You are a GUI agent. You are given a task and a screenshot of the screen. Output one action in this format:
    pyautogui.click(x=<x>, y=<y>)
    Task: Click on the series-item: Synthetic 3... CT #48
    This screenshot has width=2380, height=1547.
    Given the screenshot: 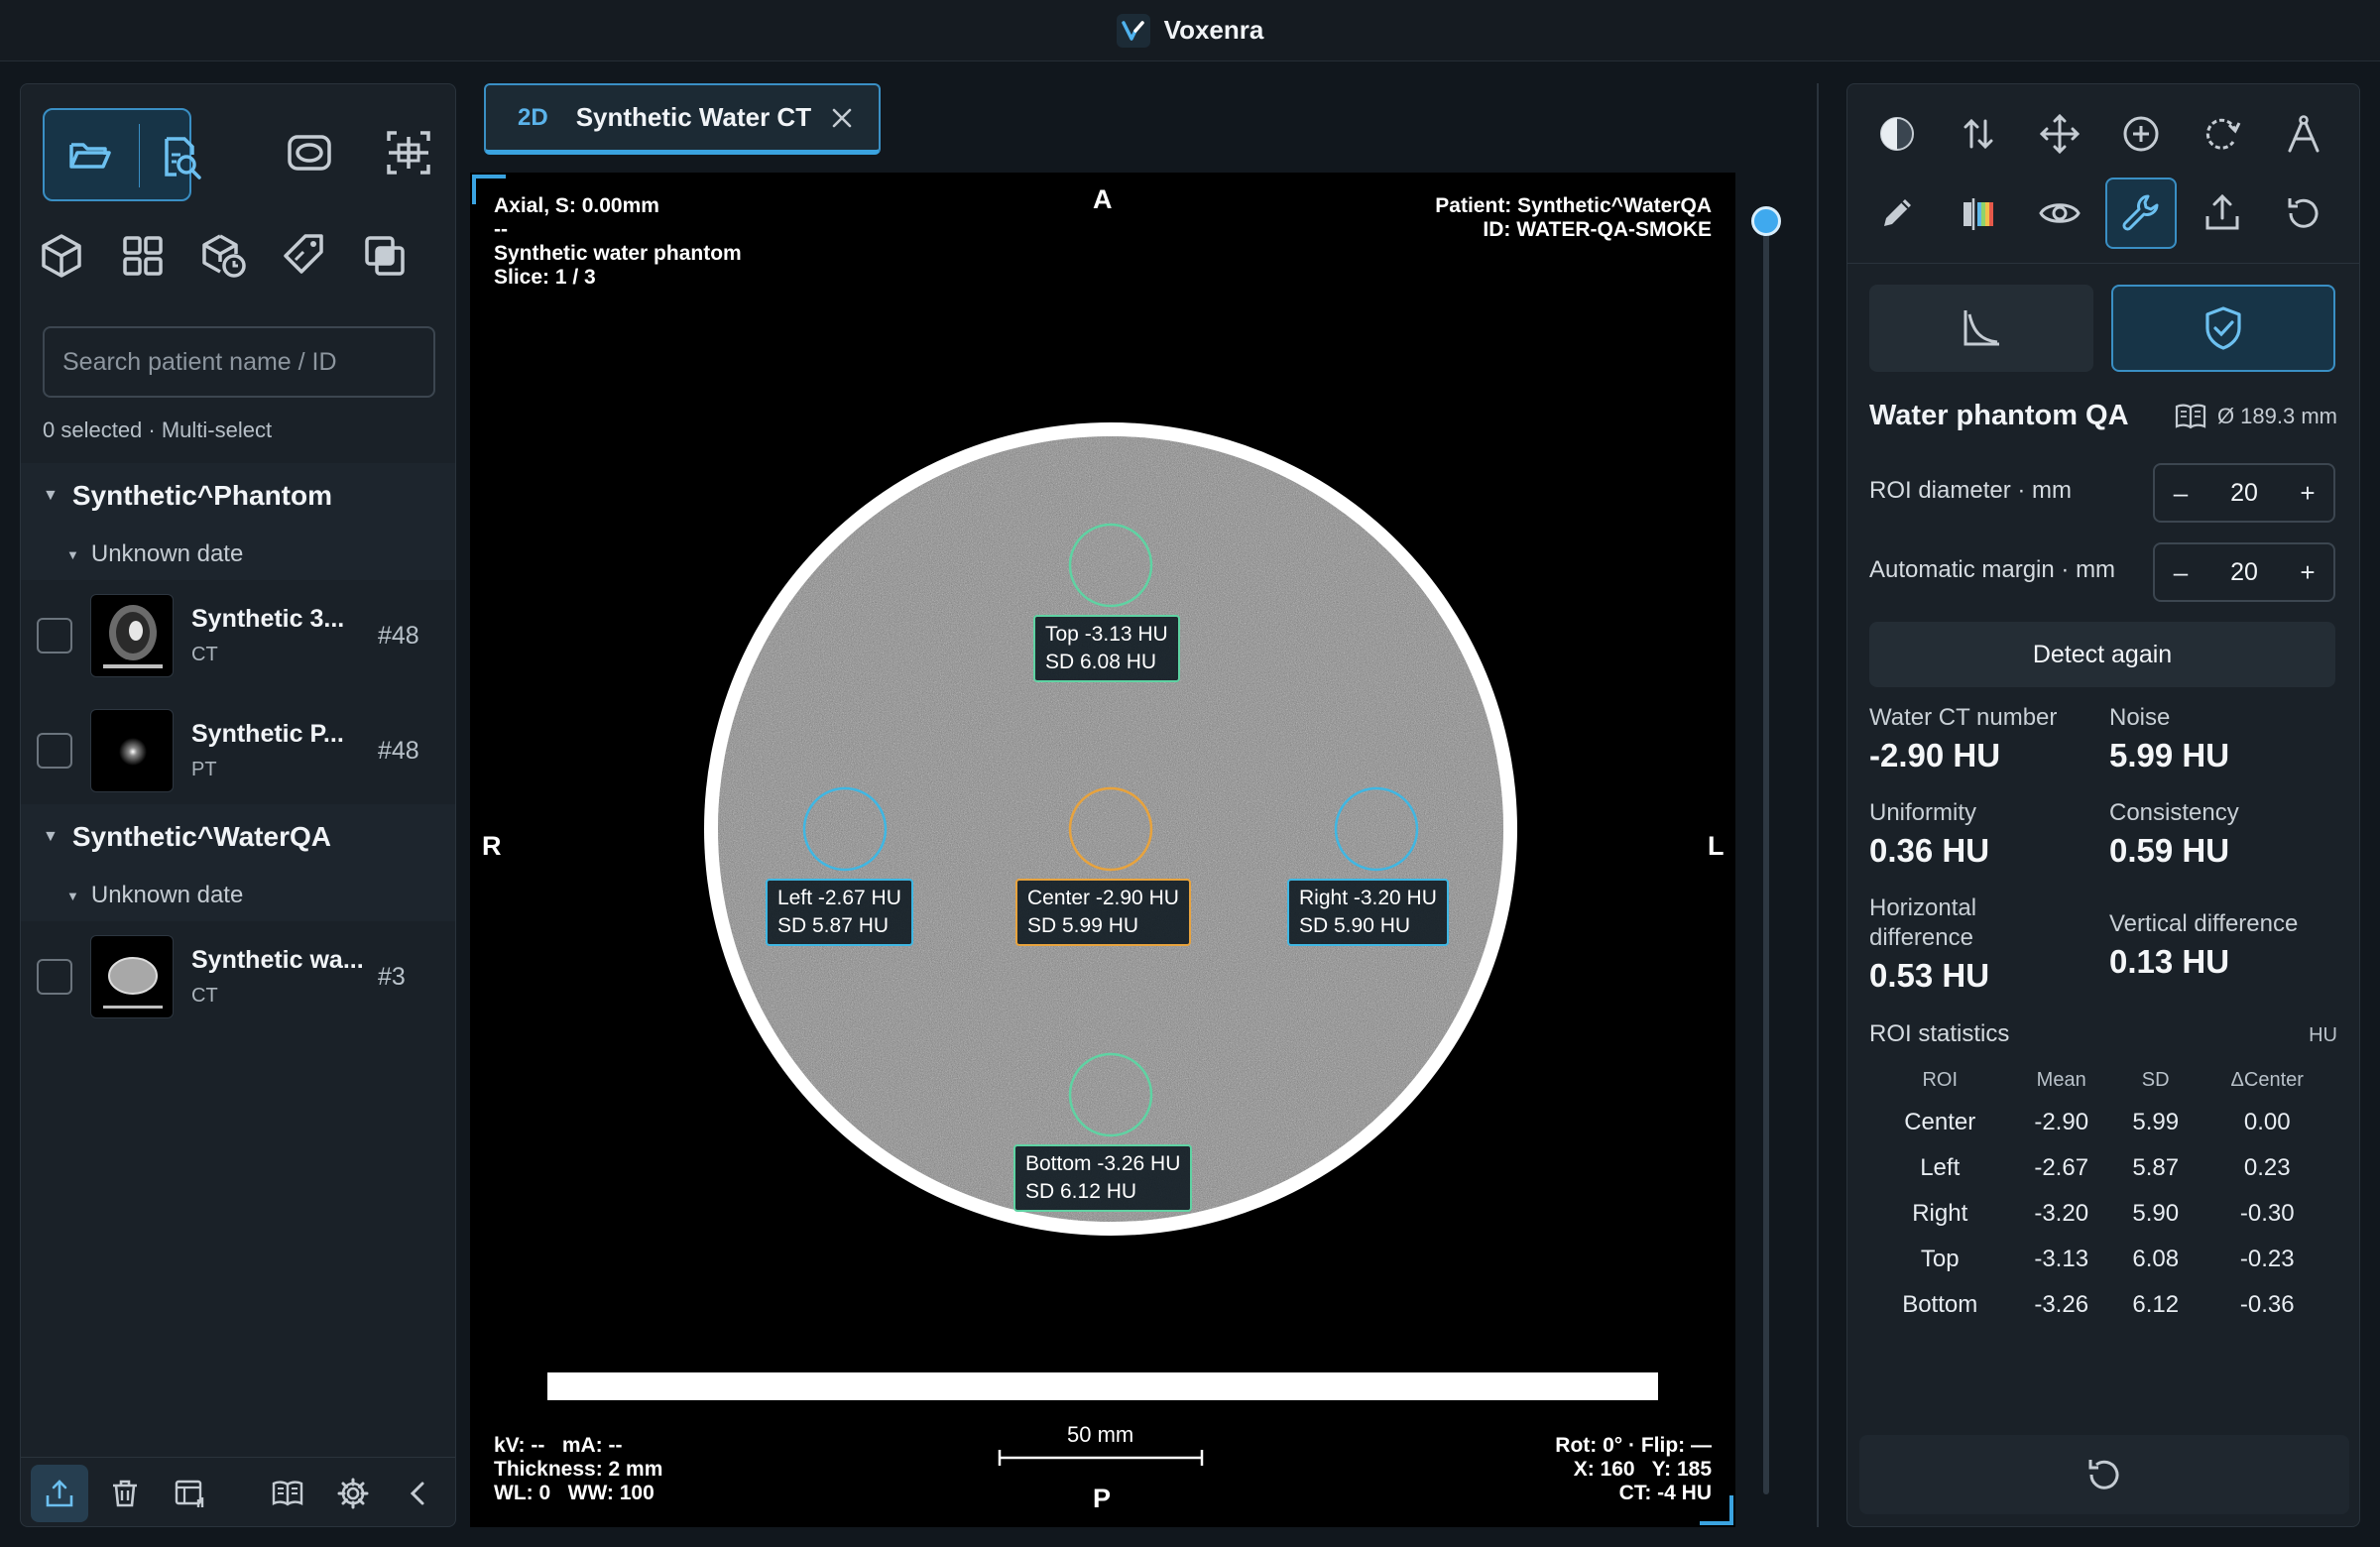 What is the action you would take?
    pyautogui.click(x=238, y=635)
    